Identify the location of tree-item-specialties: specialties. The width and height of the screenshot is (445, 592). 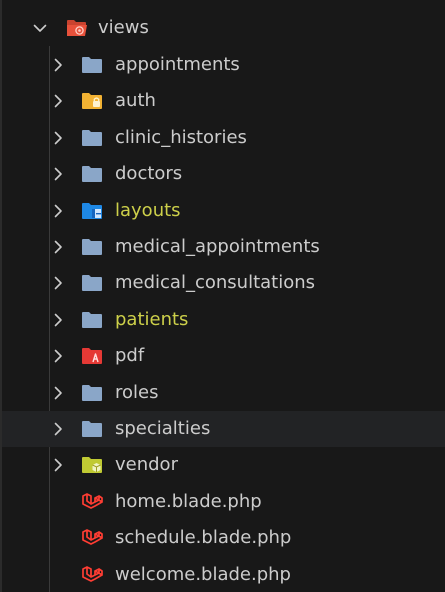
(223, 429).